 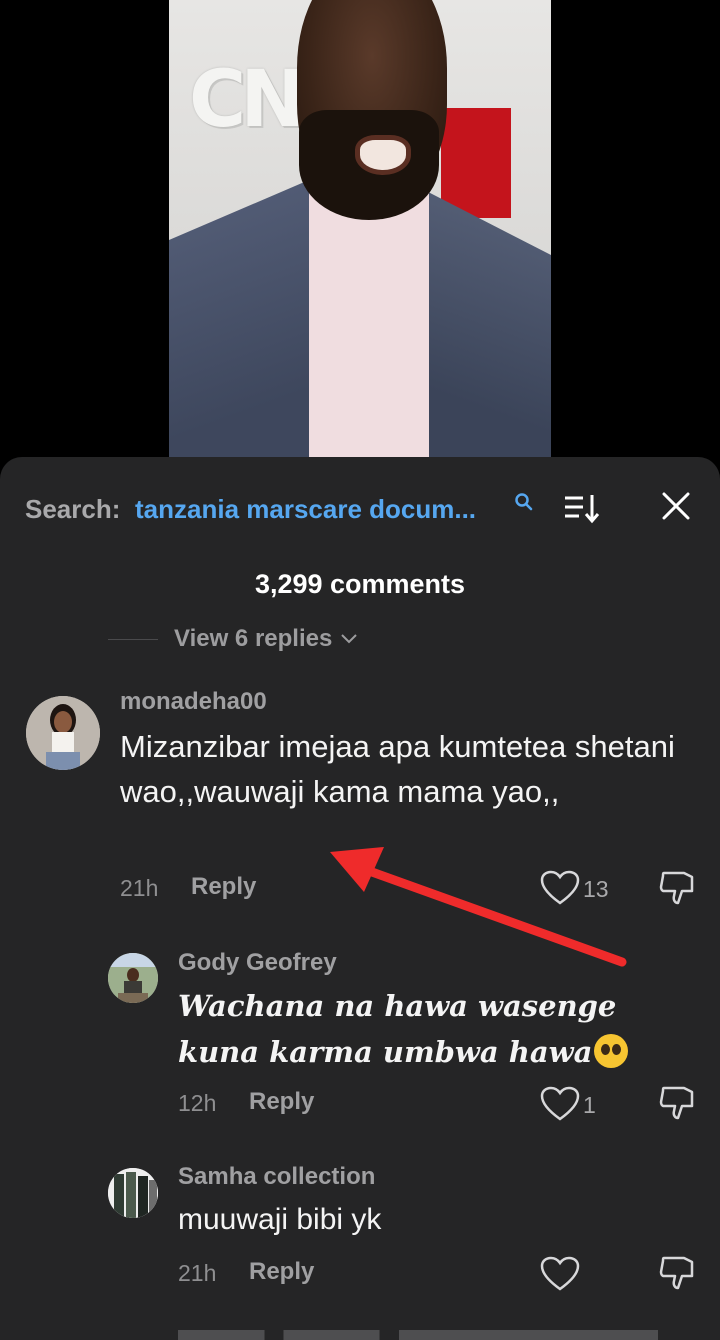 What do you see at coordinates (73, 509) in the screenshot?
I see `search-prefix: Search:` at bounding box center [73, 509].